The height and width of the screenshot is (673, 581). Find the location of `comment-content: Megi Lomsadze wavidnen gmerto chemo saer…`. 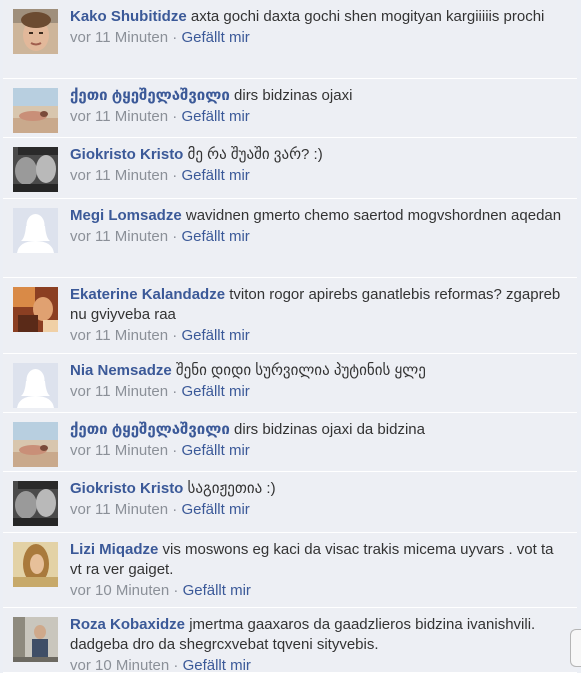

comment-content: Megi Lomsadze wavidnen gmerto chemo saer… is located at coordinates (323, 223).